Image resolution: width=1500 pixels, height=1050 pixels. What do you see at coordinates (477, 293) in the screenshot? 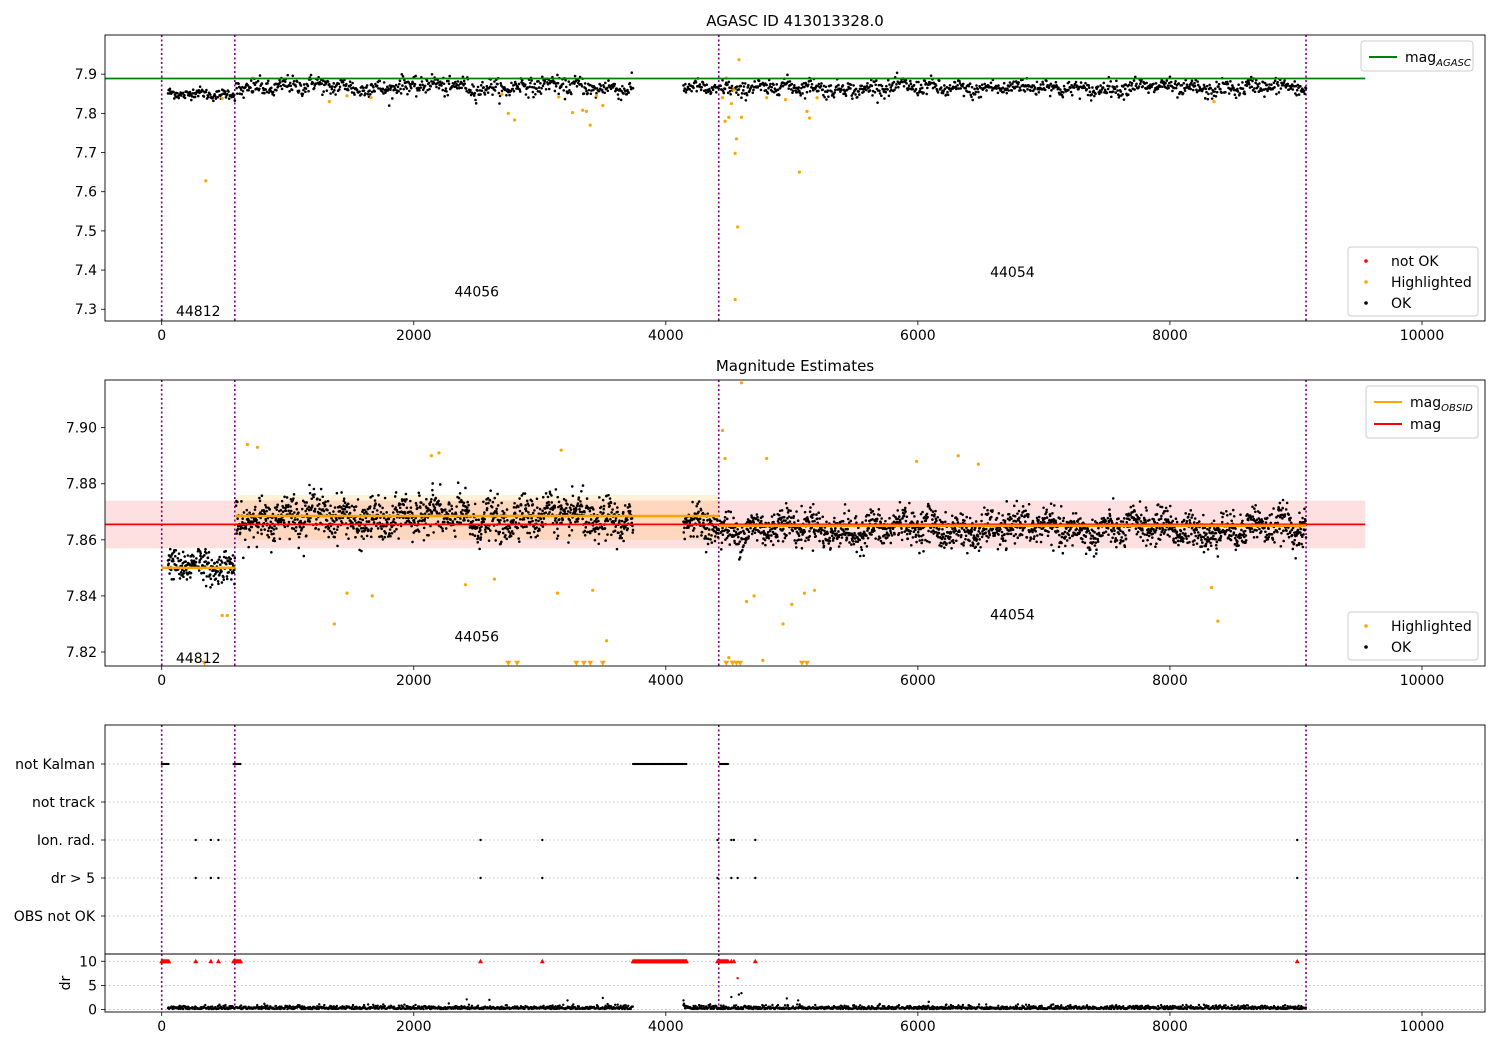
I see `obsid-label: 44056` at bounding box center [477, 293].